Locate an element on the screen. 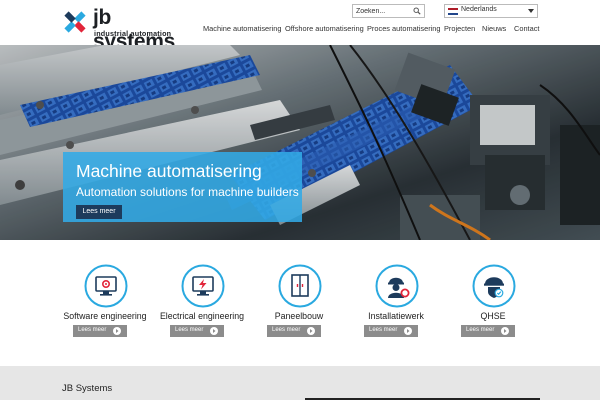 This screenshot has height=400, width=600. footer-title: JB Systems is located at coordinates (87, 388).